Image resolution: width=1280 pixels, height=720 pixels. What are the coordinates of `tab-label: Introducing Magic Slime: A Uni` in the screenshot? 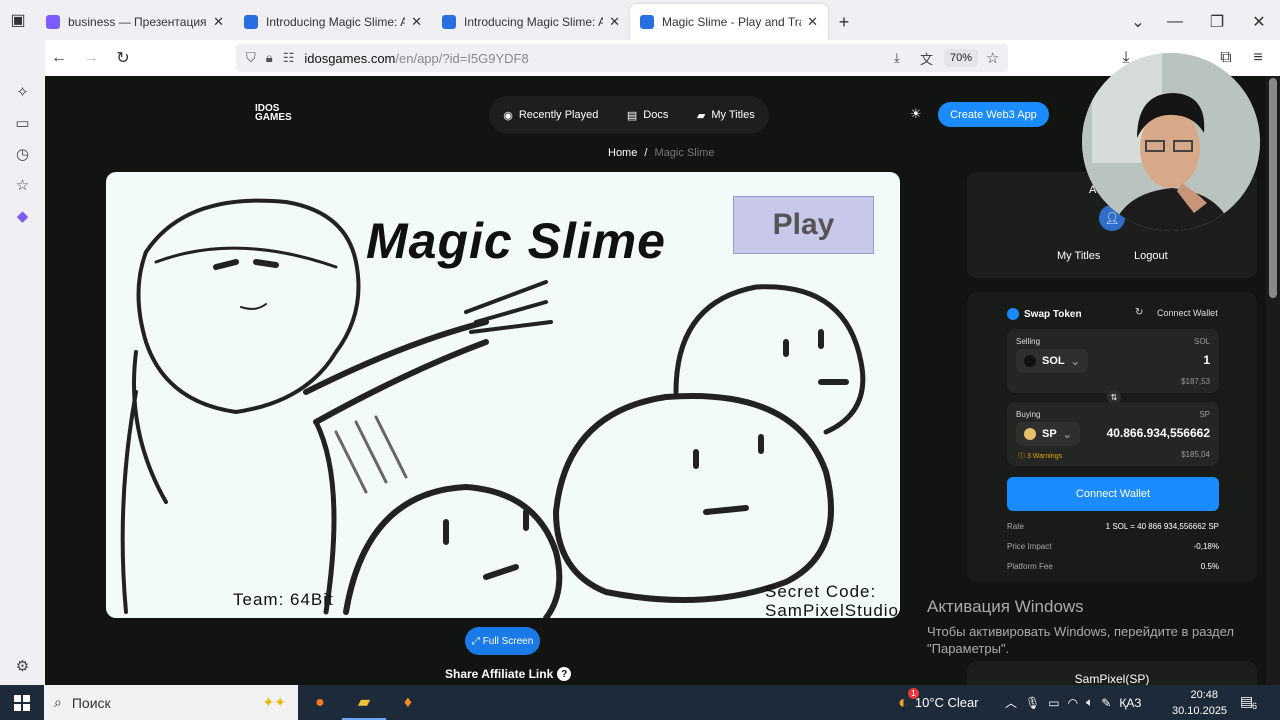 It's located at (336, 22).